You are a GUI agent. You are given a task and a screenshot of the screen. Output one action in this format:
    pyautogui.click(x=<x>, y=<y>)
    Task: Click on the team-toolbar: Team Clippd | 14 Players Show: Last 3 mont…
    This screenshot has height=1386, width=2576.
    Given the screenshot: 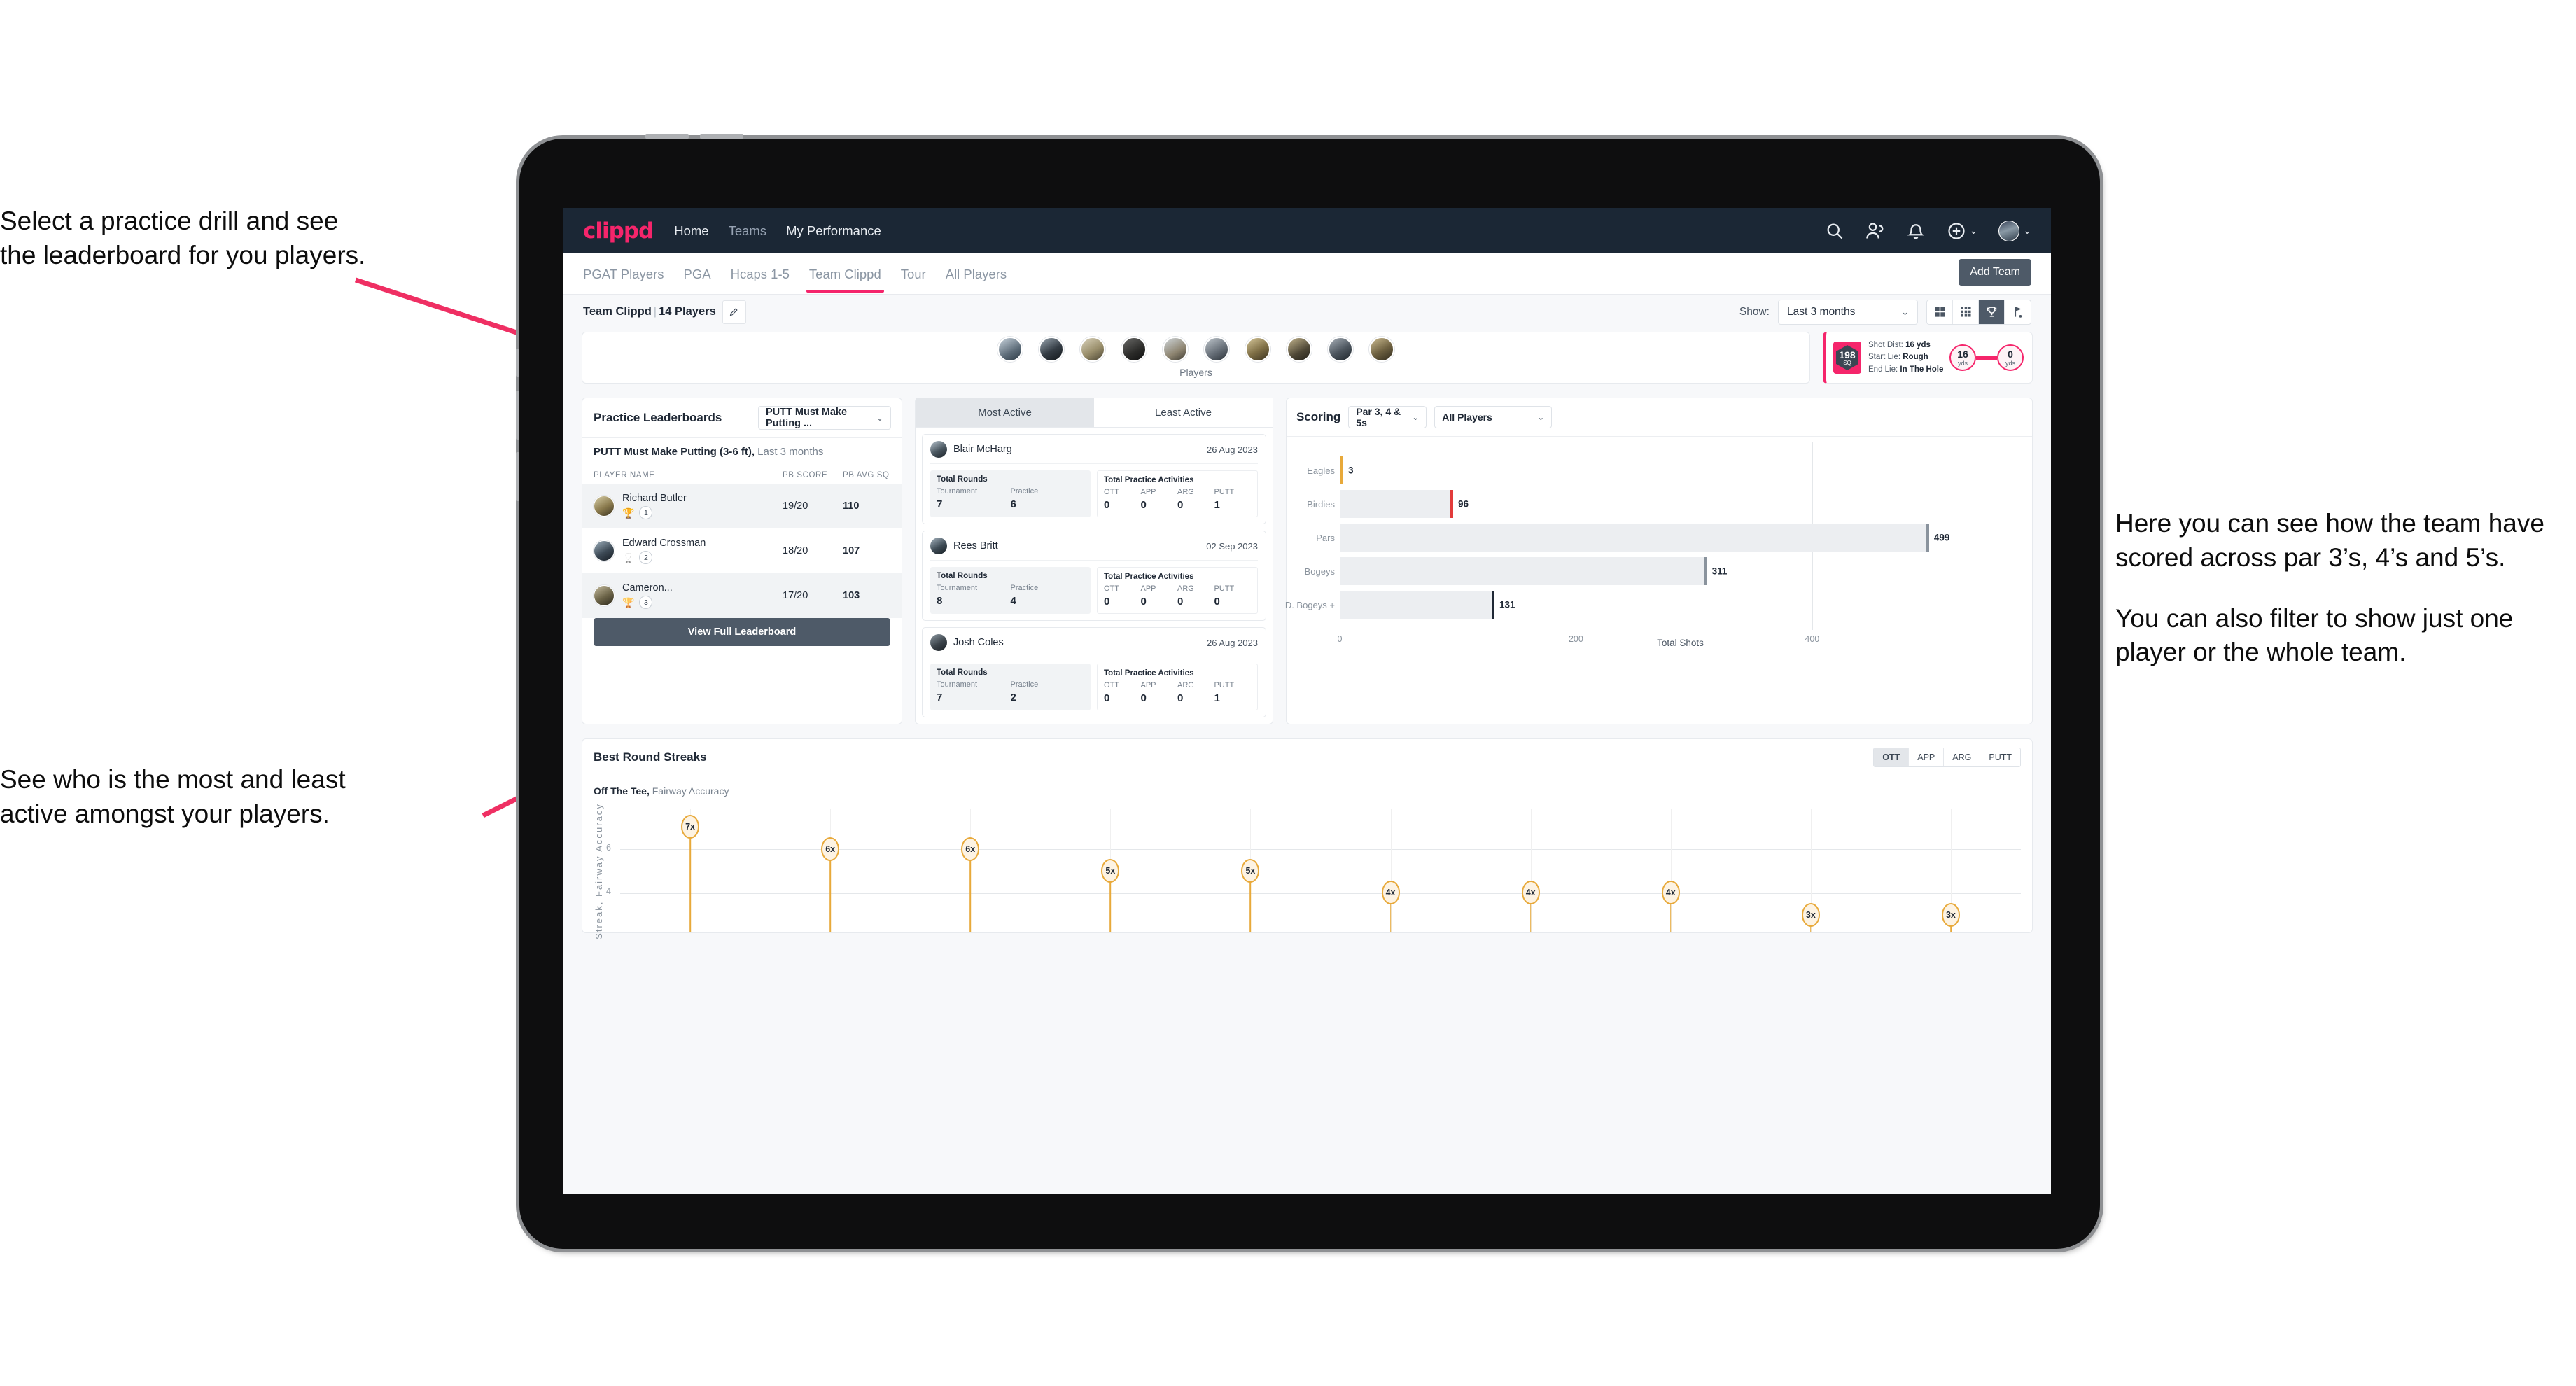 What is the action you would take?
    pyautogui.click(x=1307, y=311)
    